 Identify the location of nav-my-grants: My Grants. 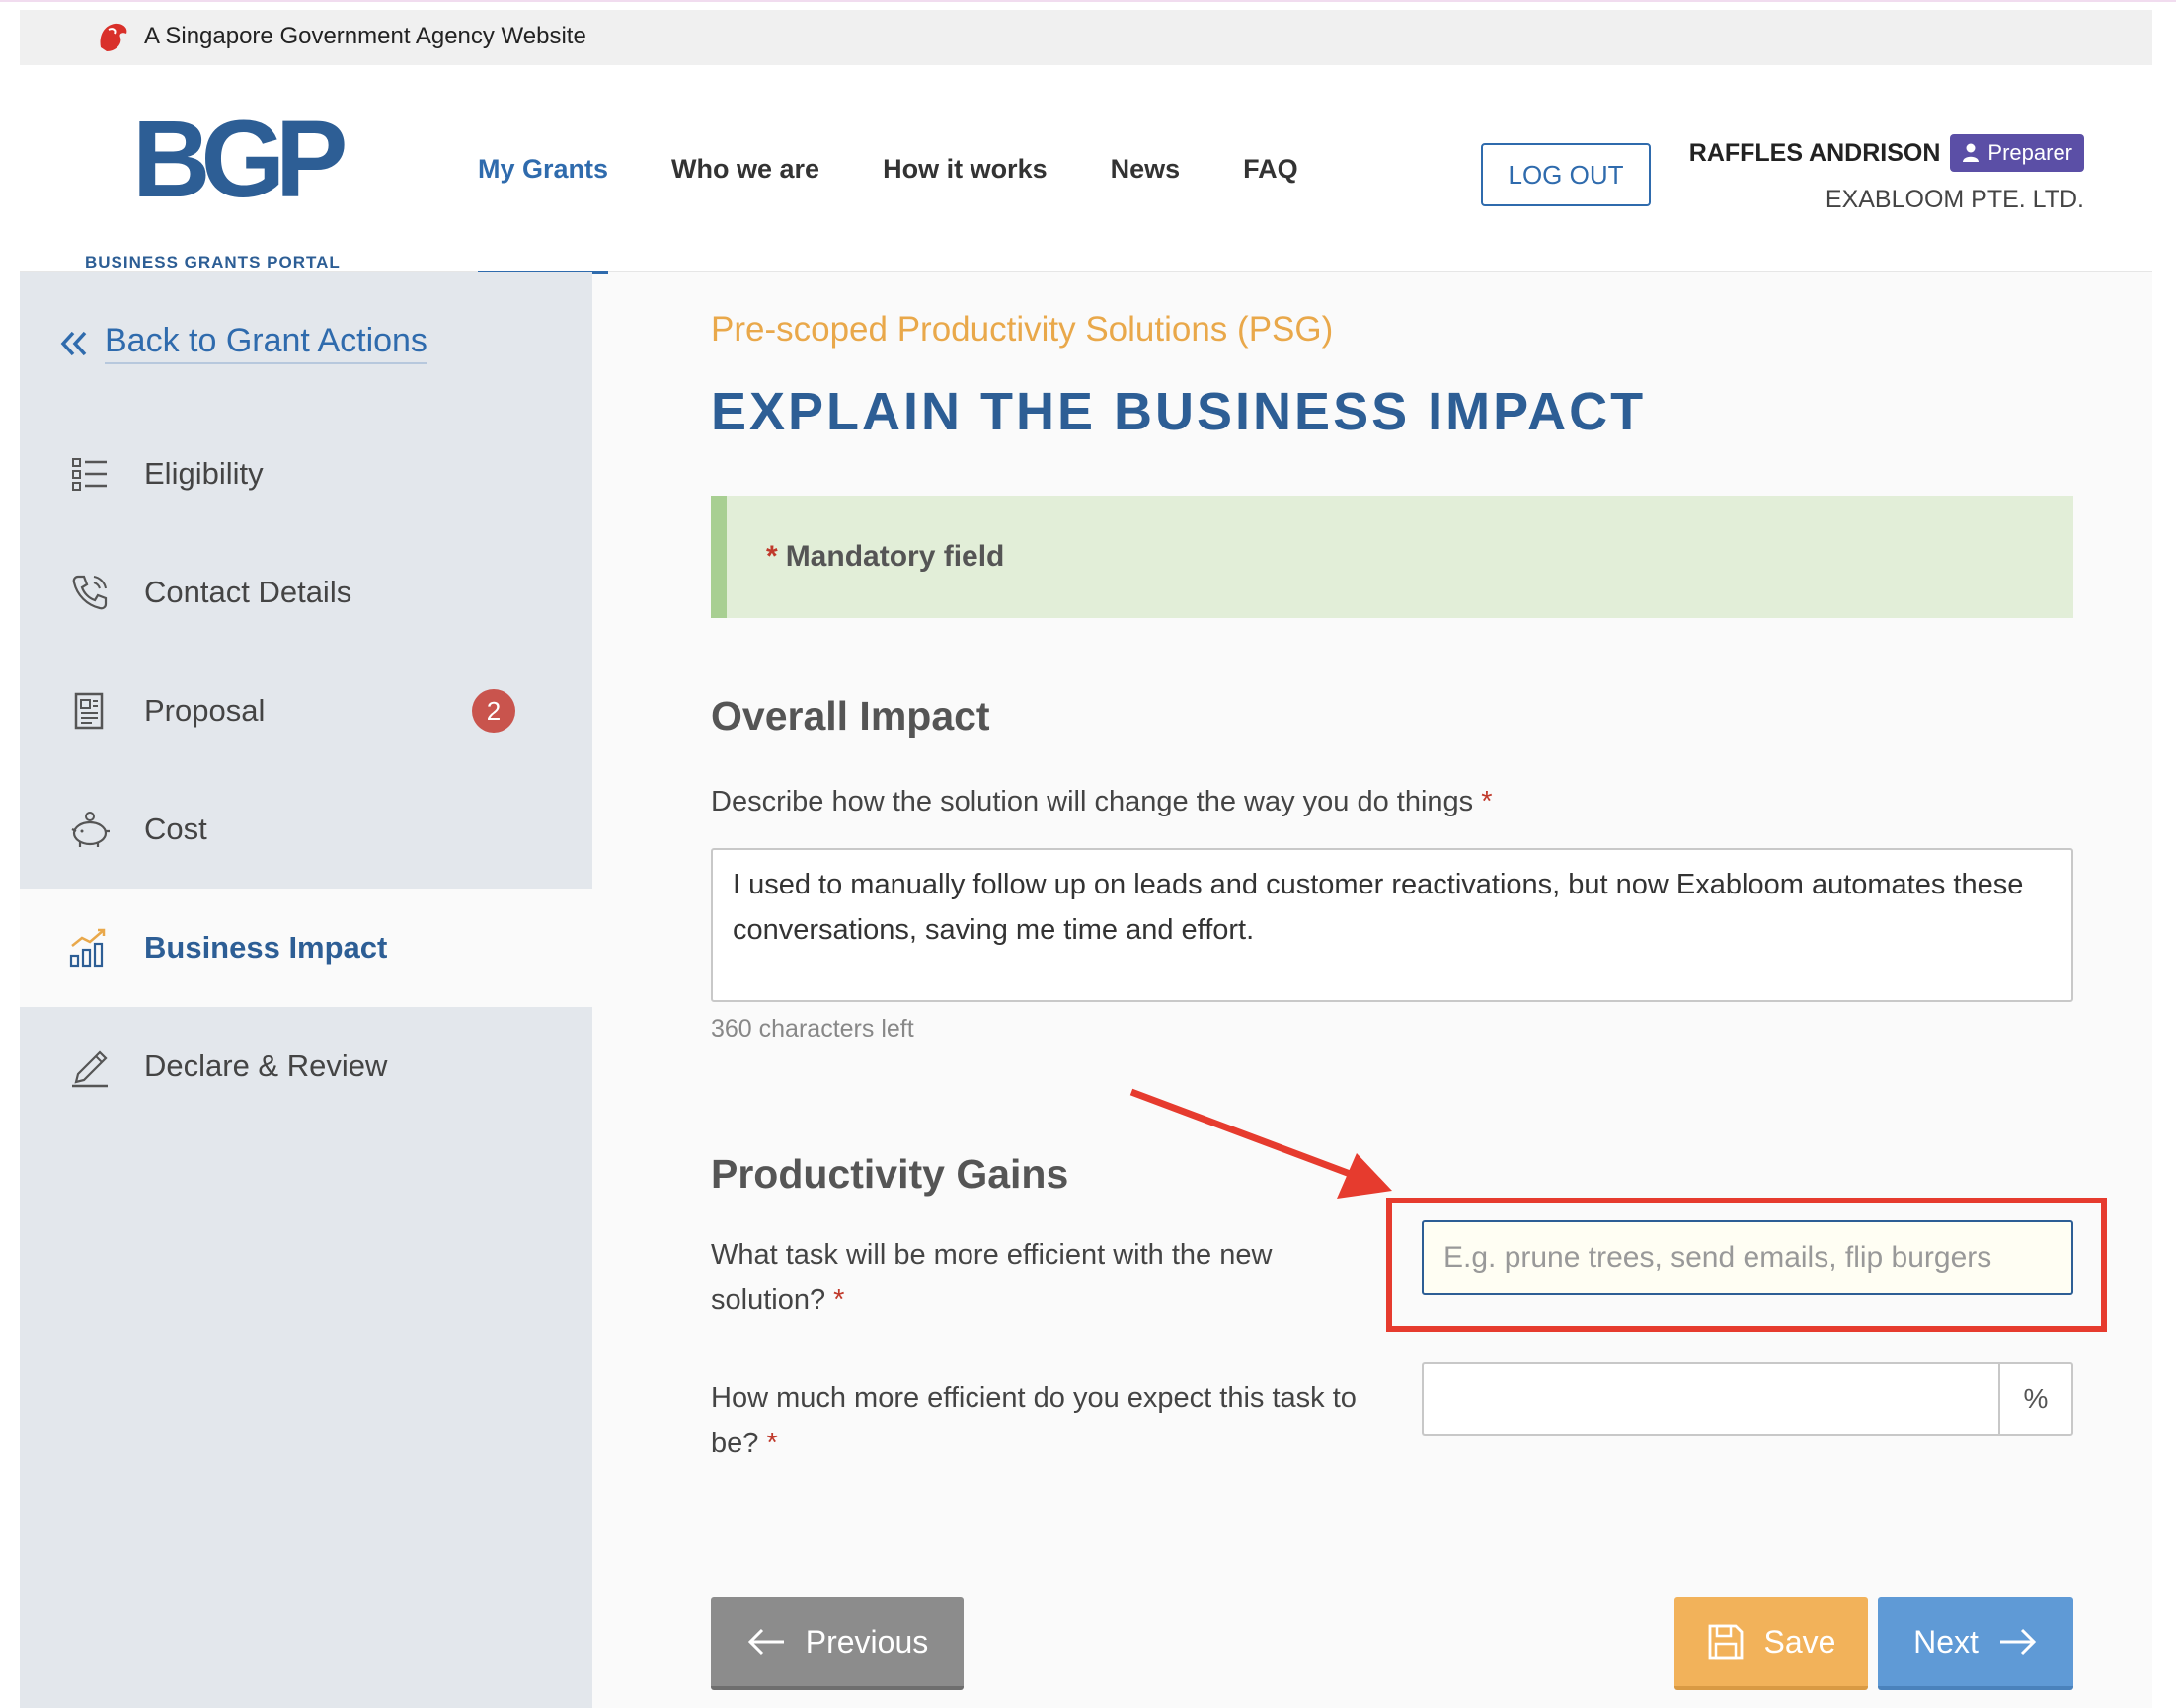
(543, 169).